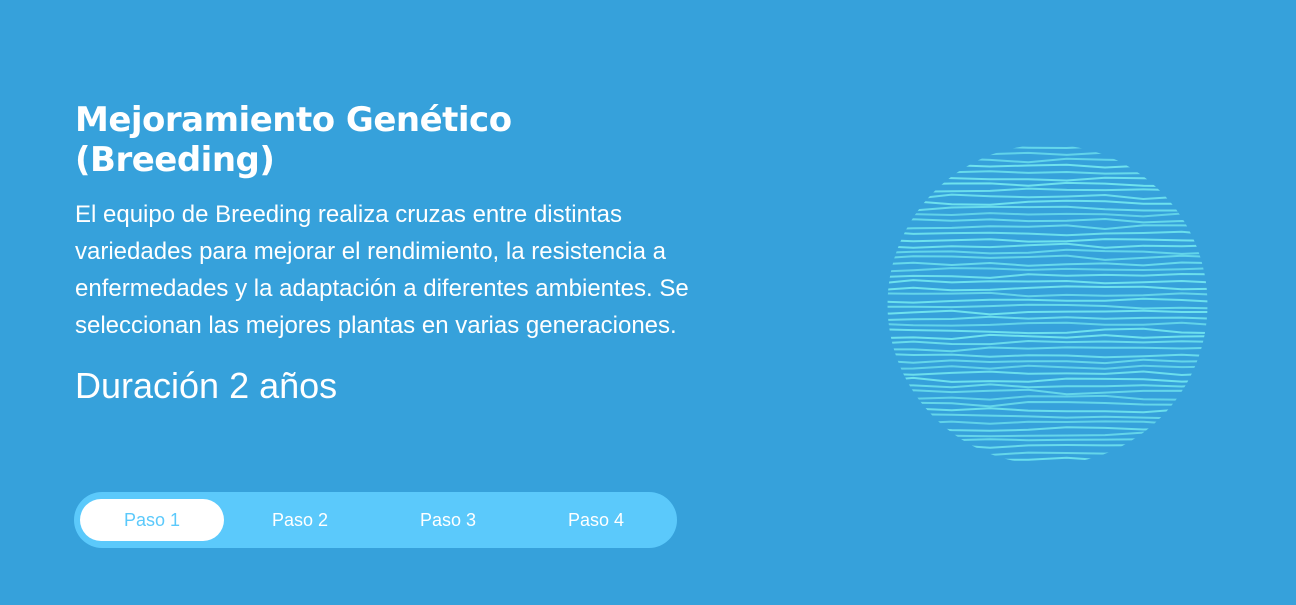 This screenshot has height=605, width=1296. I want to click on wavy-lines-sphere-icon, so click(1047, 303).